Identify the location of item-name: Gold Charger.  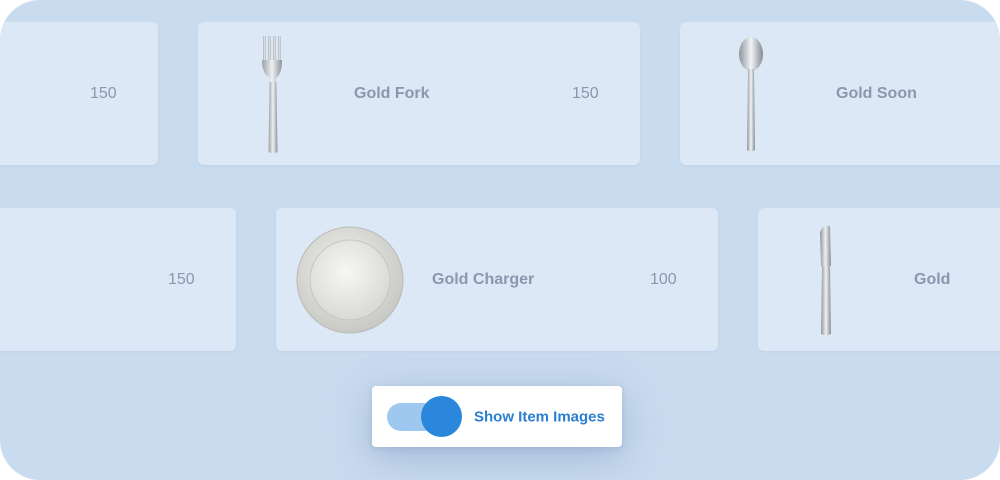
(483, 279).